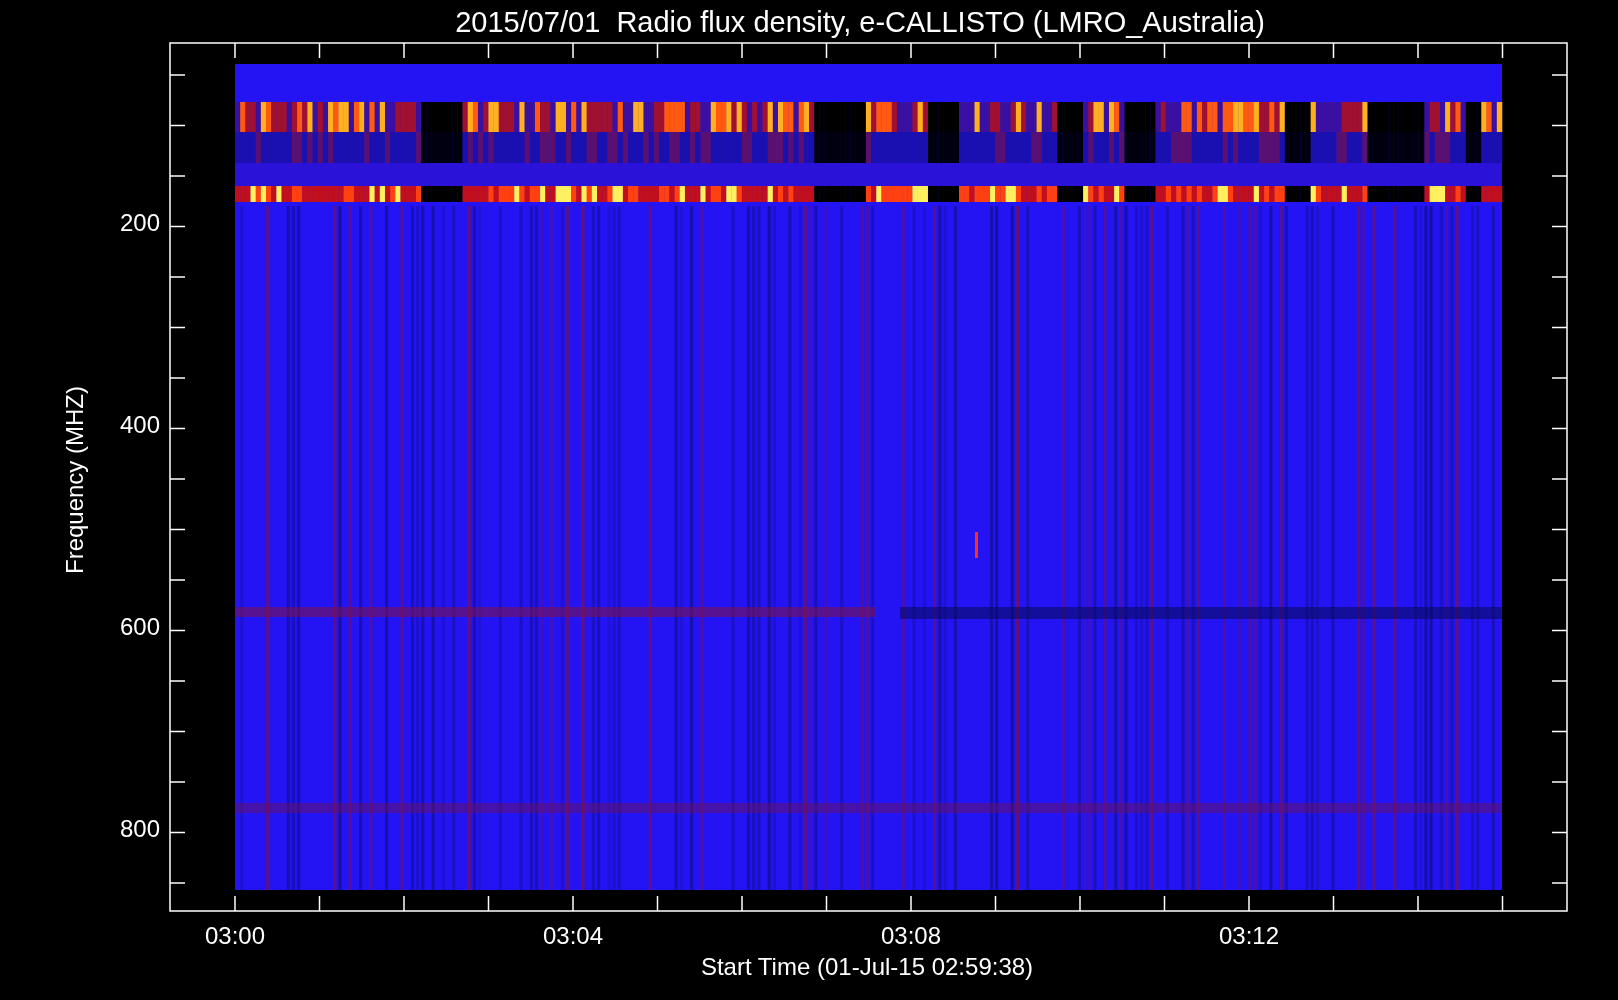 The image size is (1618, 1000). I want to click on x-tick-label: 03:00, so click(235, 935).